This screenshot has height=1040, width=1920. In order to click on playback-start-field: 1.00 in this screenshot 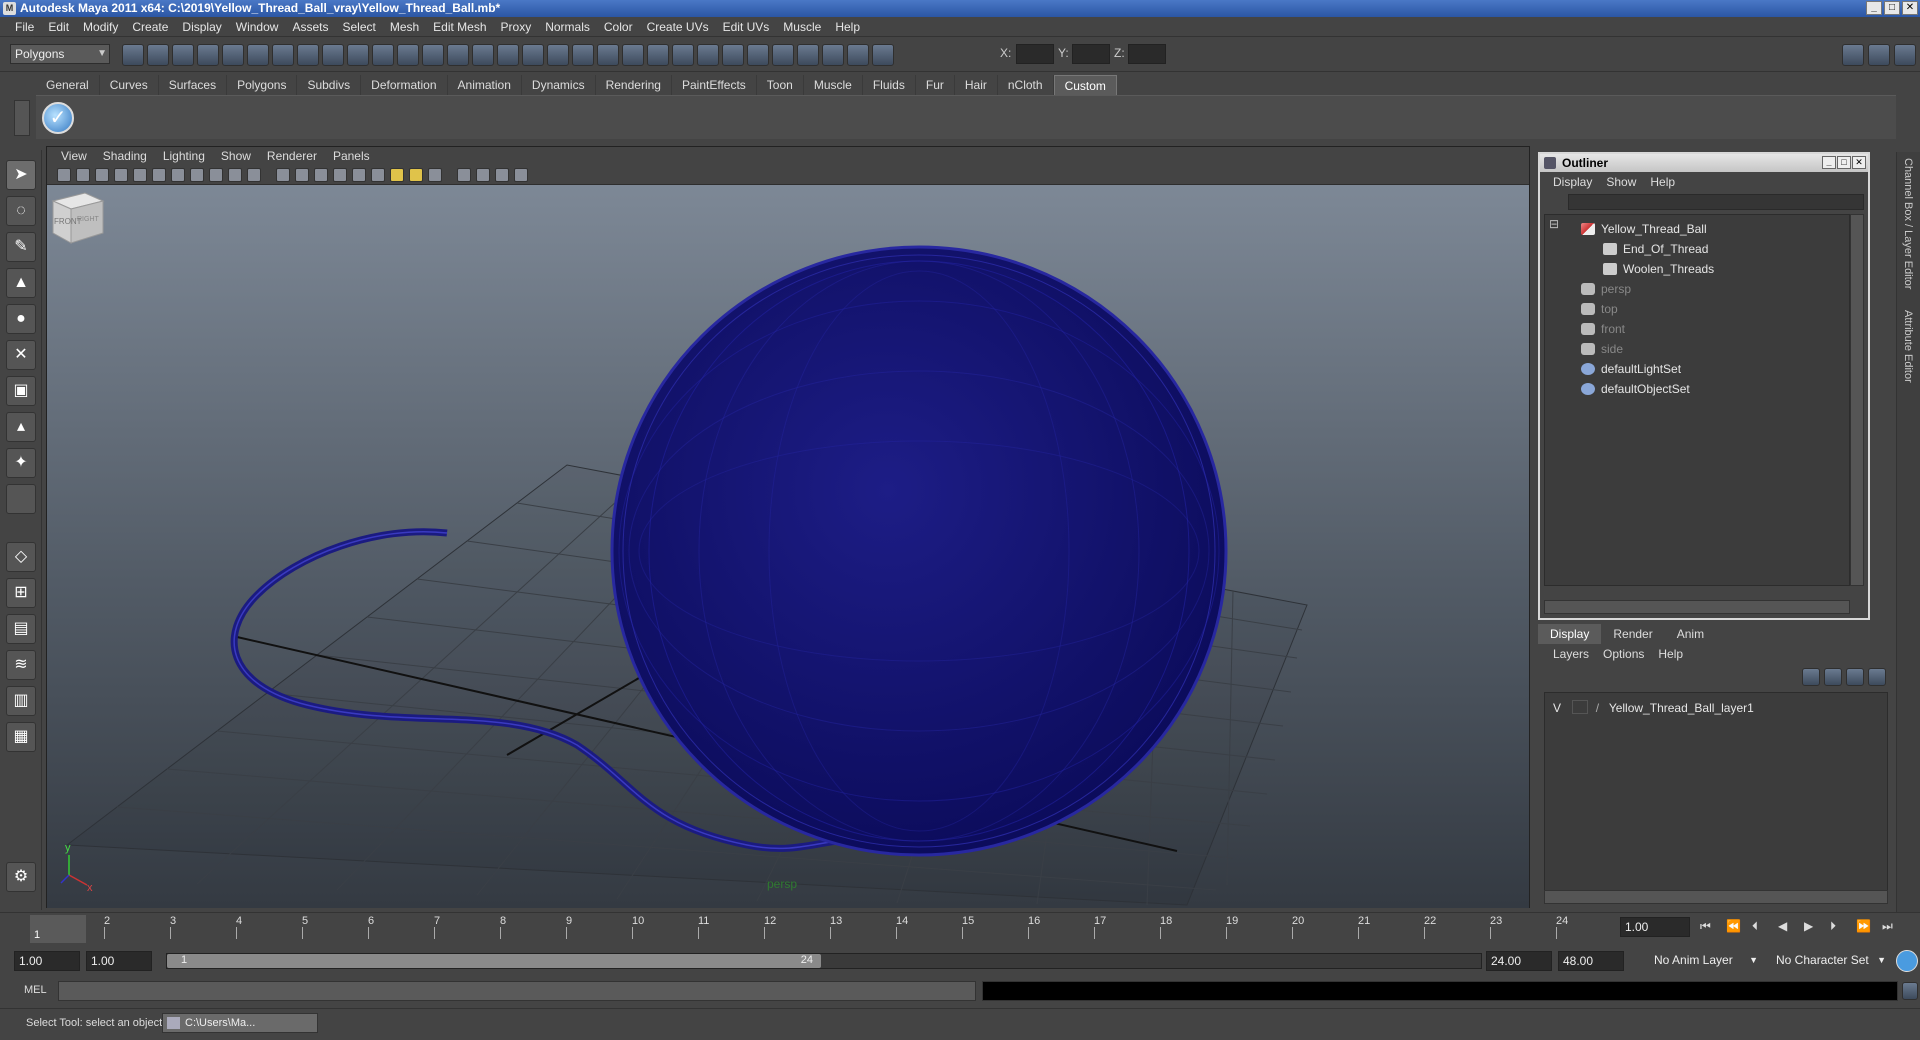, I will do `click(119, 961)`.